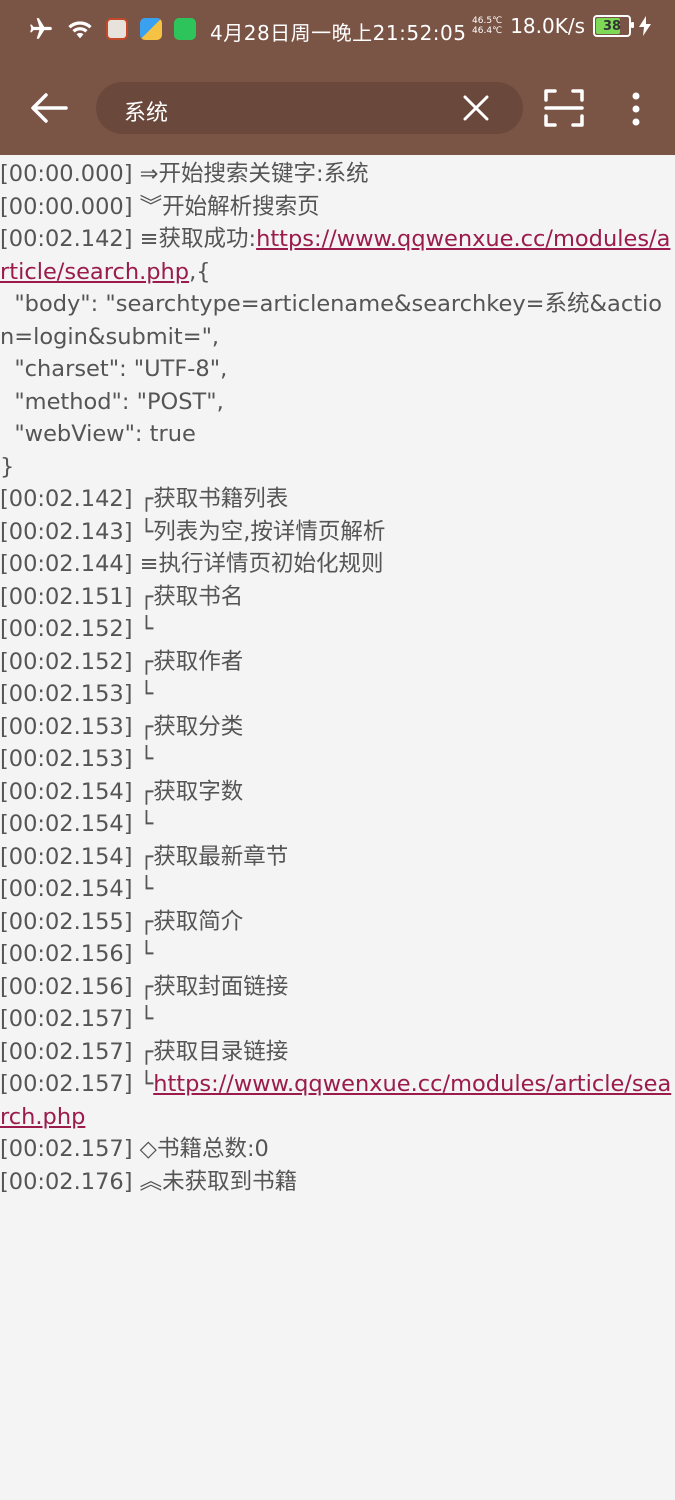  Describe the element at coordinates (66, 564) in the screenshot. I see `log-timestamp: [00:02.144]` at that location.